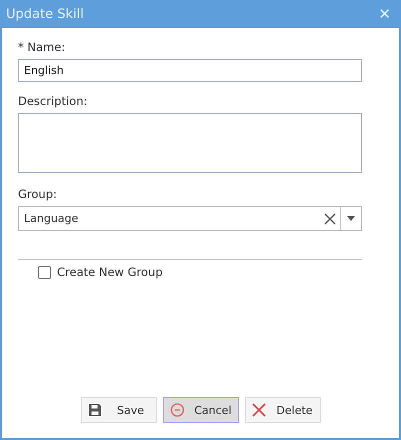 This screenshot has height=440, width=401. What do you see at coordinates (110, 272) in the screenshot?
I see `checkbox-label: Create New Group` at bounding box center [110, 272].